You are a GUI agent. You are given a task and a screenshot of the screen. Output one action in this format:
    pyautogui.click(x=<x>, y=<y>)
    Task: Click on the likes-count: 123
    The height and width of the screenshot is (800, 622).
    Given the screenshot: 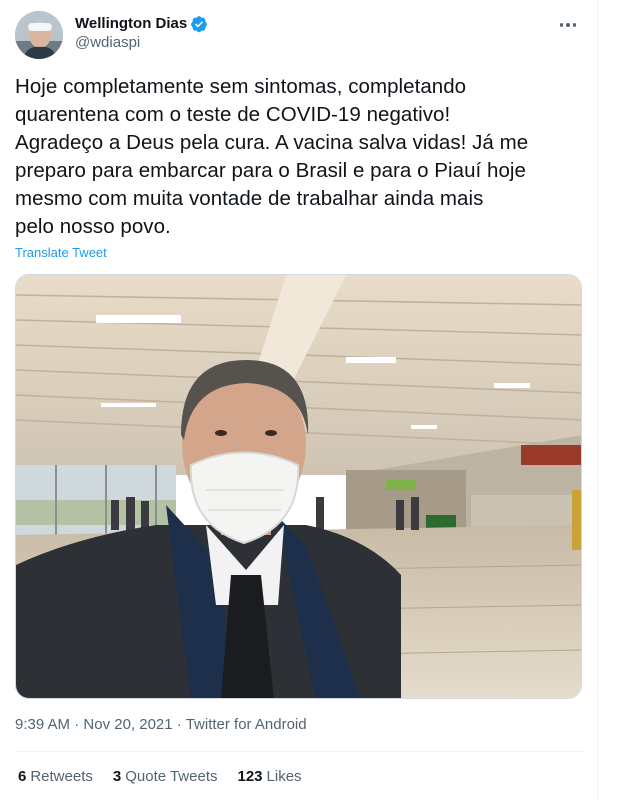 What is the action you would take?
    pyautogui.click(x=250, y=776)
    